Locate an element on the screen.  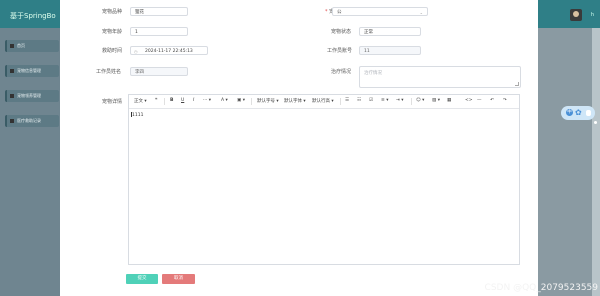
treat-time-picker: ◷ 2024-11-17 22:45:13 is located at coordinates (169, 50).